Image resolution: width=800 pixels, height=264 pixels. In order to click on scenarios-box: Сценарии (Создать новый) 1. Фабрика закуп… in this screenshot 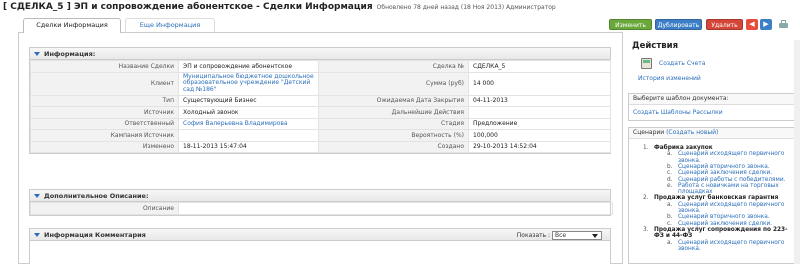, I will do `click(714, 195)`.